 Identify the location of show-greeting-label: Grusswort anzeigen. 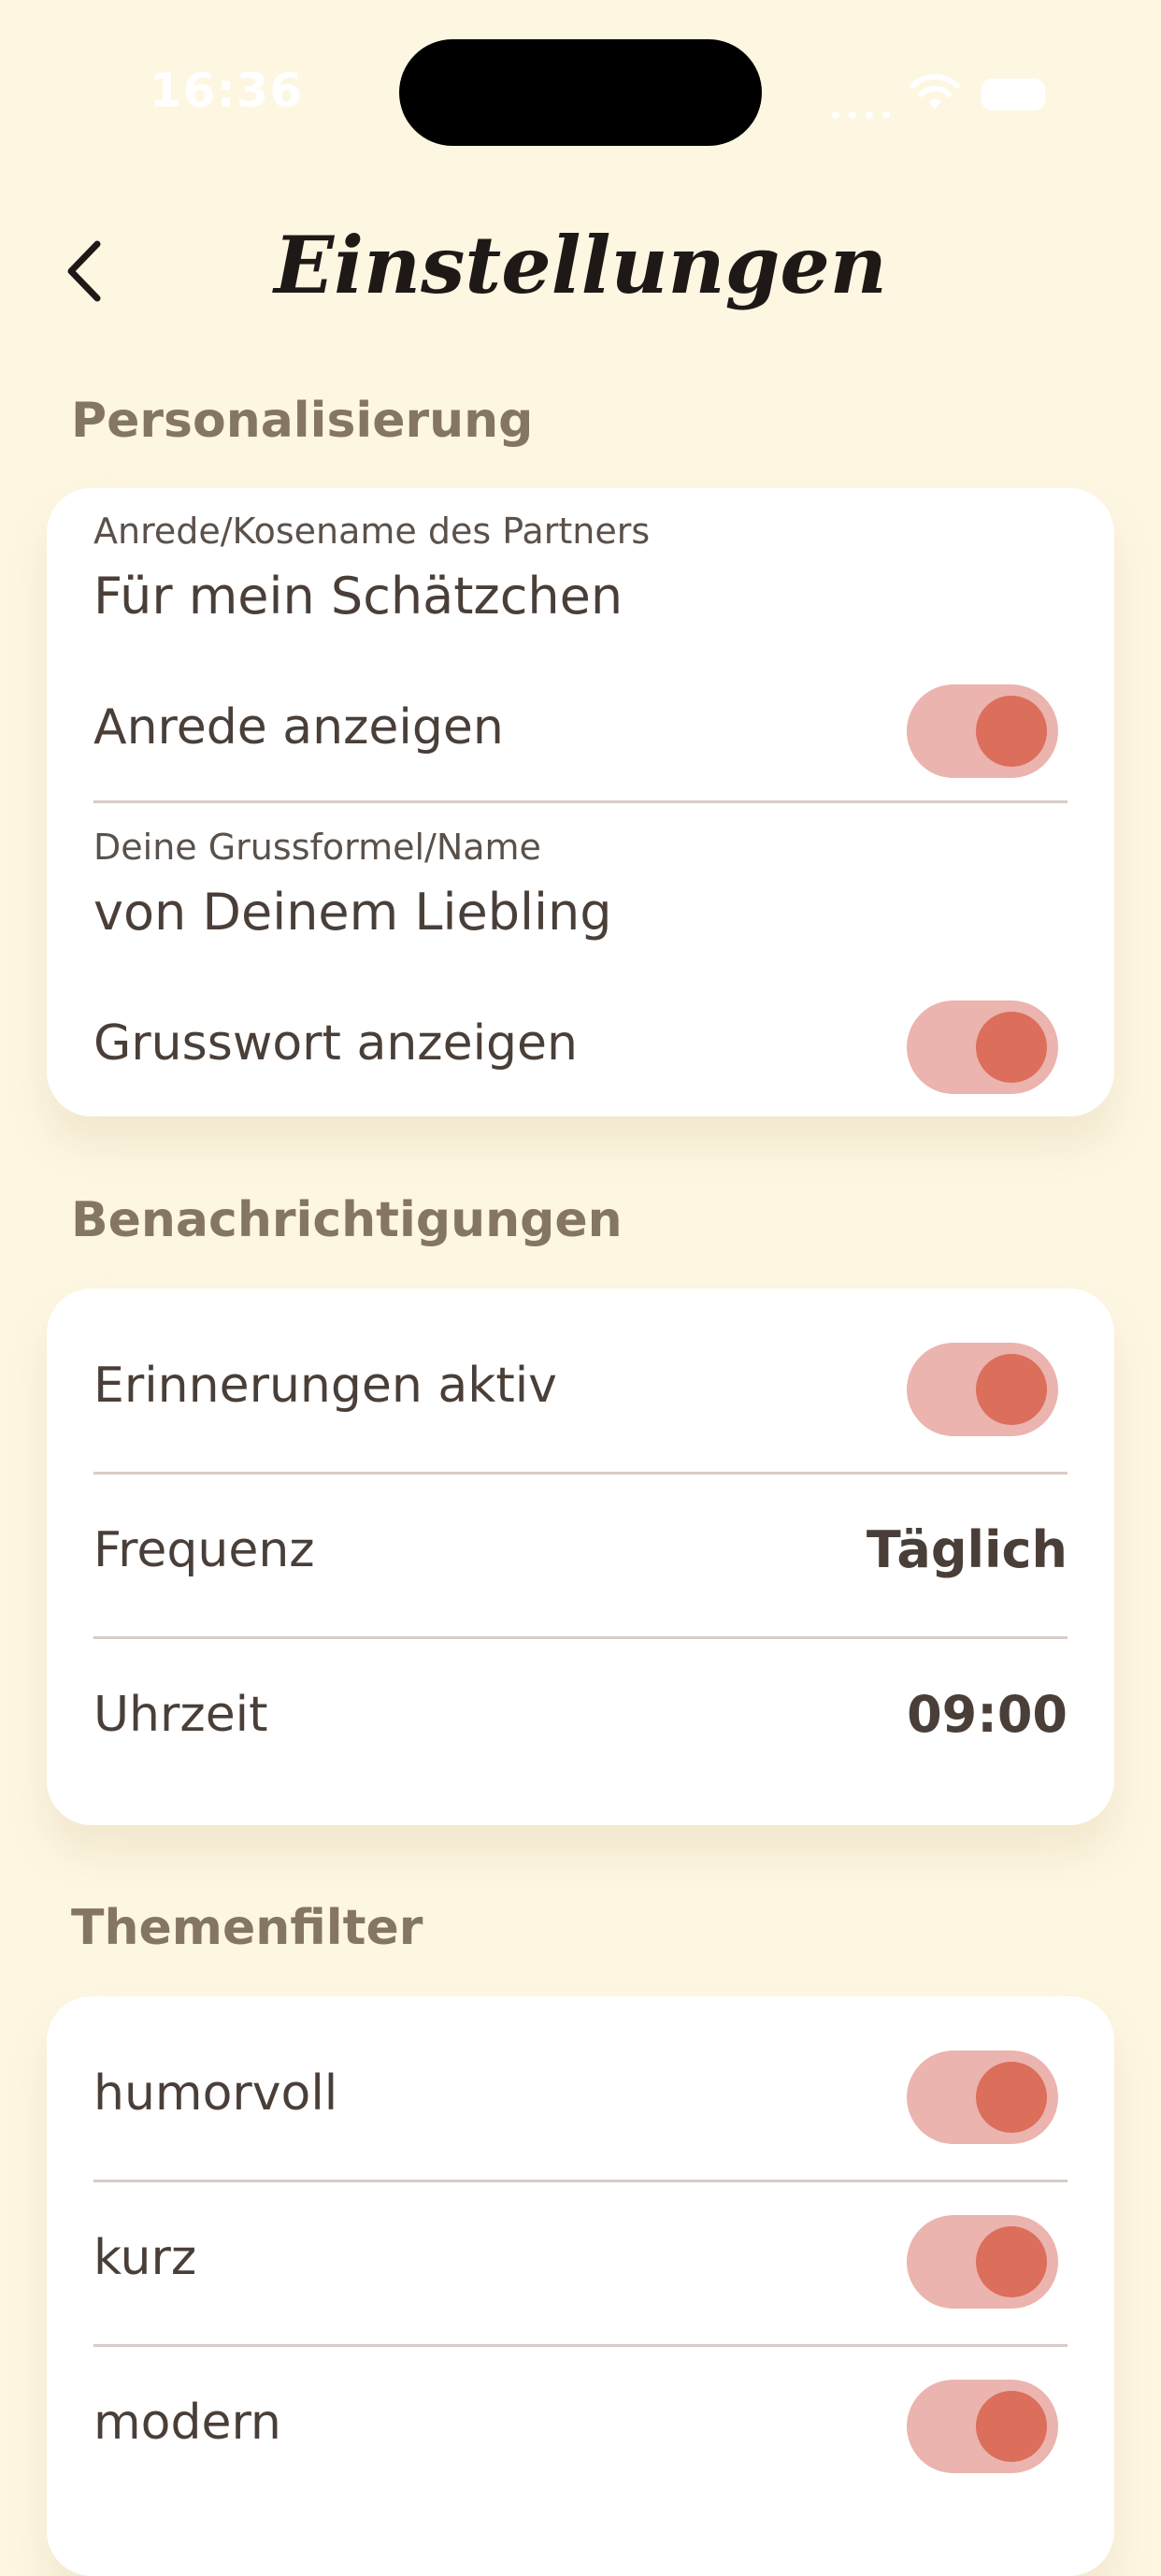
(335, 1044).